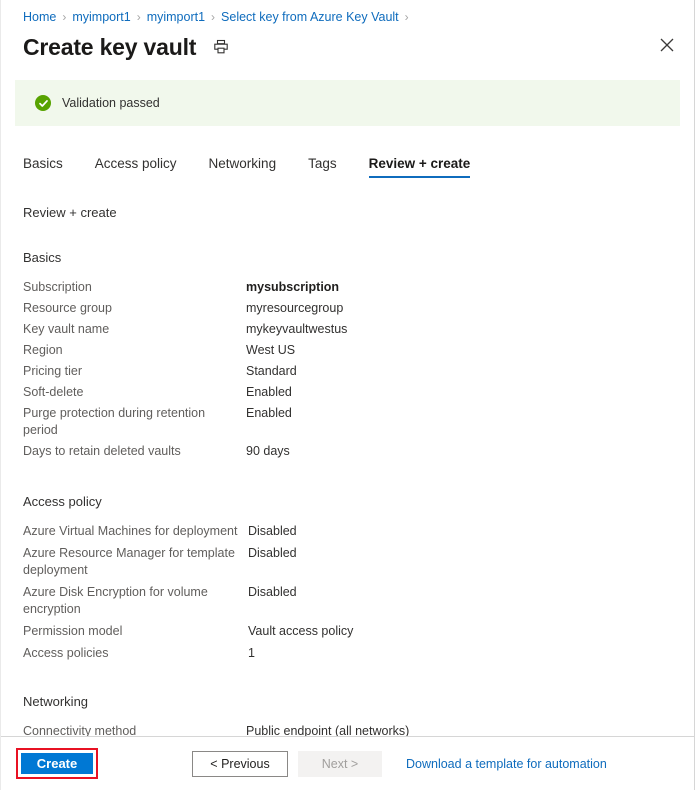 This screenshot has width=695, height=790. Describe the element at coordinates (348, 47) in the screenshot. I see `title-row: Create key vault` at that location.